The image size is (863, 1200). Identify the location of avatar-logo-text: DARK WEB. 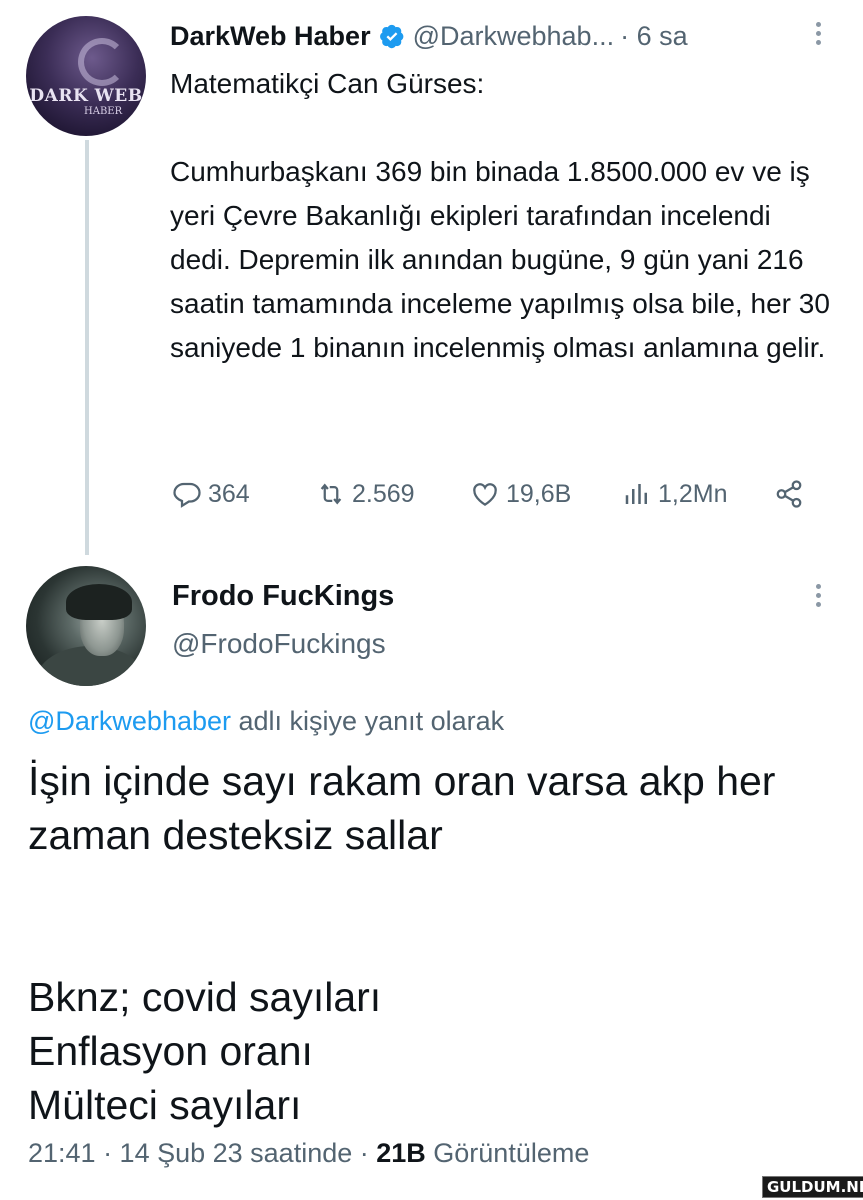
(86, 96).